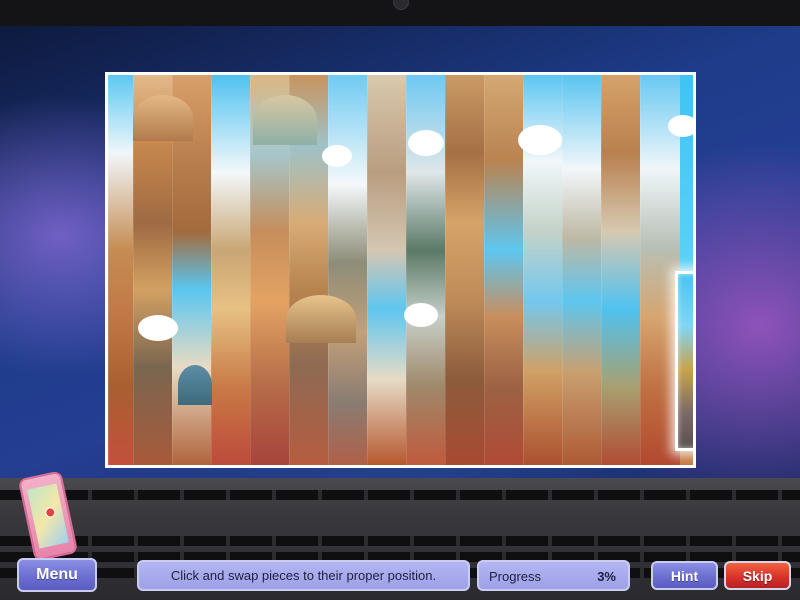  What do you see at coordinates (553, 575) in the screenshot?
I see `progress-panel: Progress 3%` at bounding box center [553, 575].